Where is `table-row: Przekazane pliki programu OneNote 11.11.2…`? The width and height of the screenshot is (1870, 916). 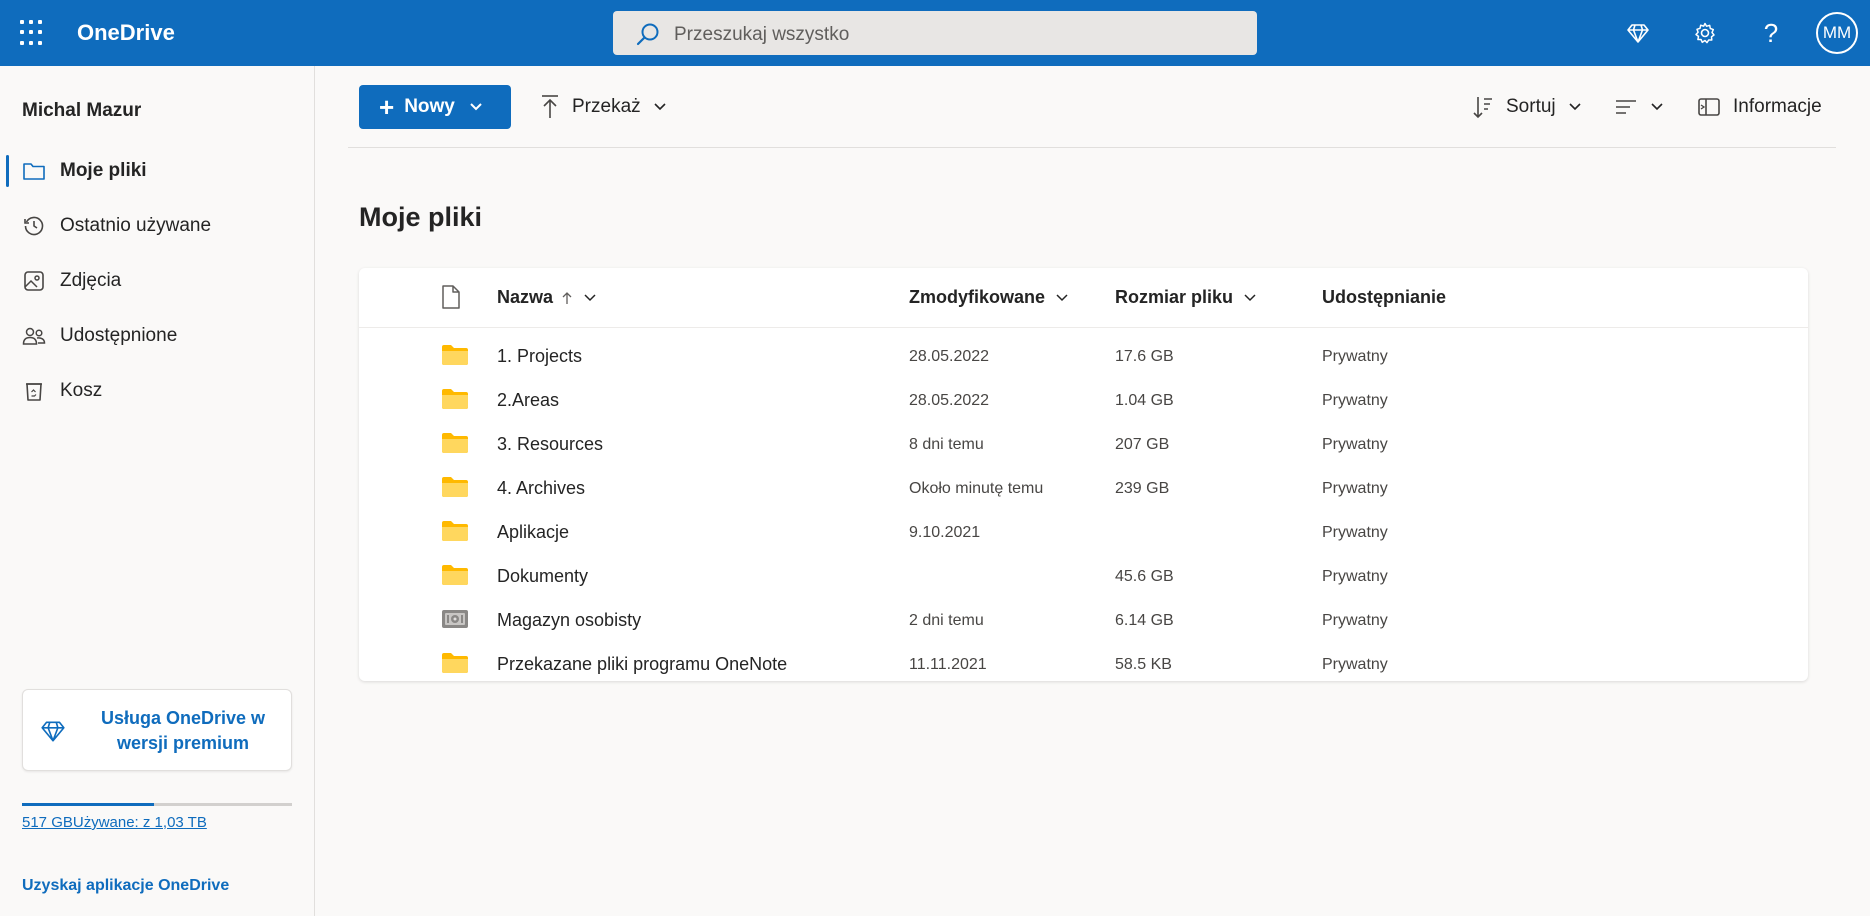
table-row: Przekazane pliki programu OneNote 11.11.2… is located at coordinates (1083, 664).